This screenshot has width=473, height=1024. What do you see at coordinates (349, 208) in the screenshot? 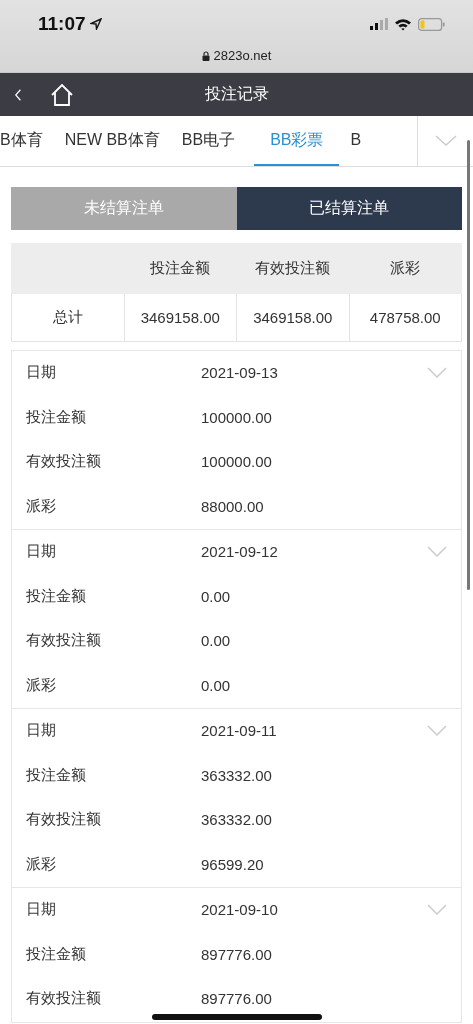
I see `segment-tab: 已结算注单` at bounding box center [349, 208].